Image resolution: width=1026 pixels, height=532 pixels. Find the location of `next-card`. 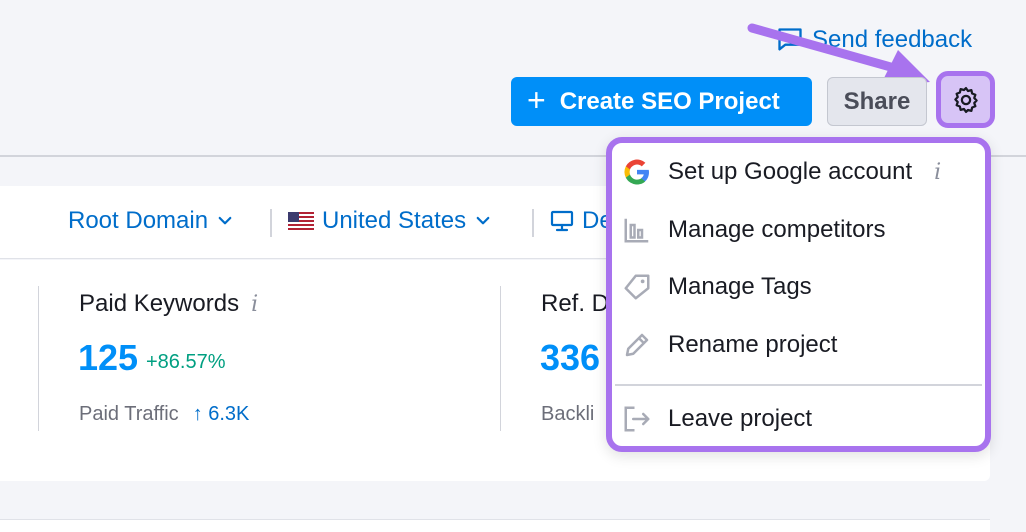

next-card is located at coordinates (495, 525).